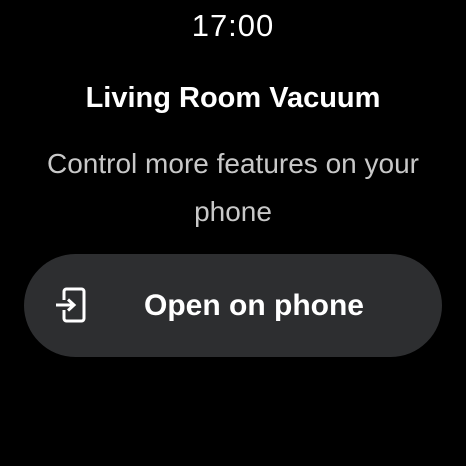 The height and width of the screenshot is (466, 466). What do you see at coordinates (233, 187) in the screenshot?
I see `instruction-text: Control more features on your phone` at bounding box center [233, 187].